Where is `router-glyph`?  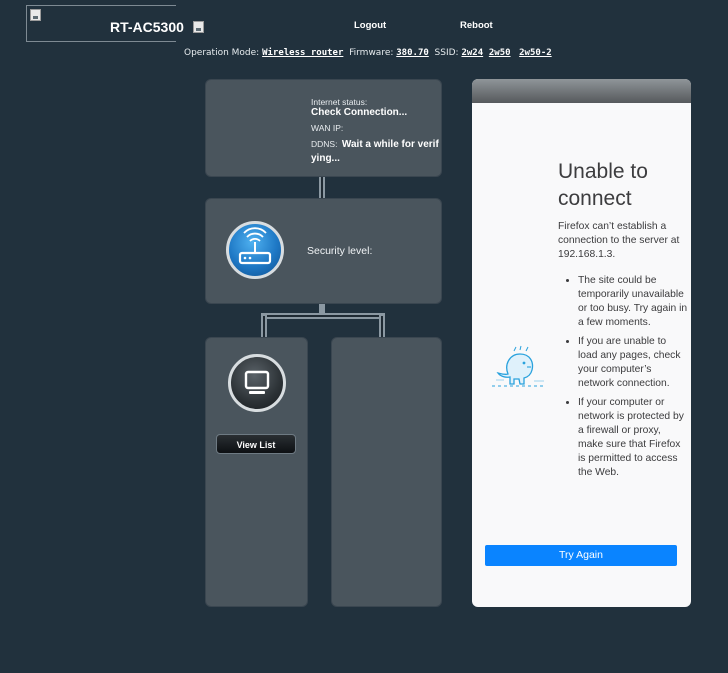
router-glyph is located at coordinates (255, 246).